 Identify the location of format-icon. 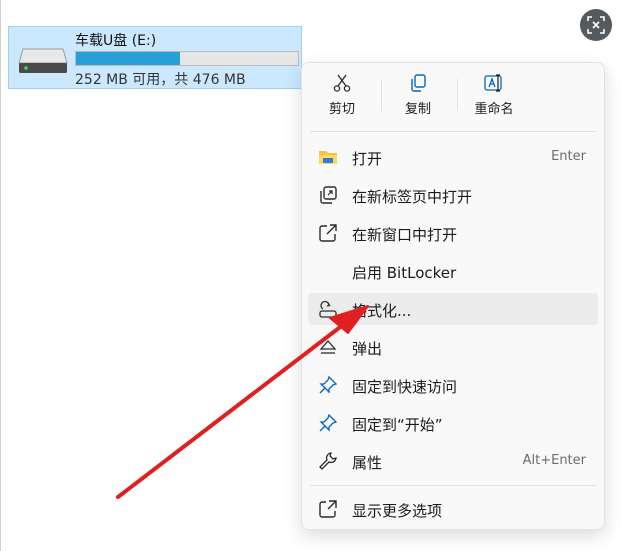
(328, 309).